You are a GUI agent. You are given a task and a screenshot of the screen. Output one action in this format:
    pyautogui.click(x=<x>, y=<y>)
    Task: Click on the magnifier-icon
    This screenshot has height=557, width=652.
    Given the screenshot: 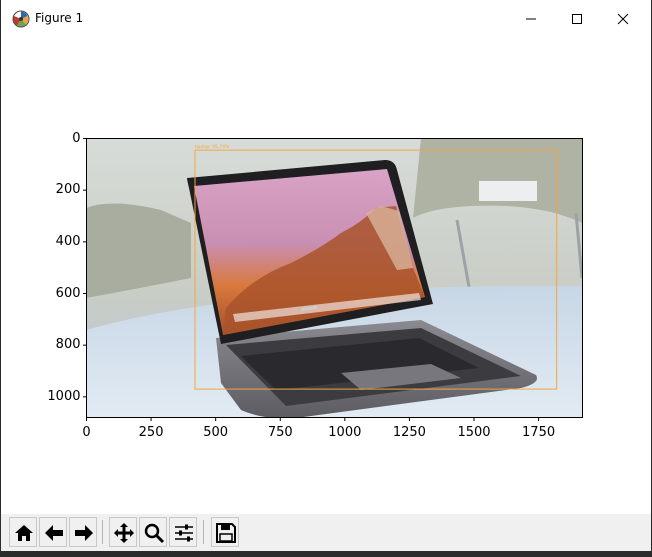 What is the action you would take?
    pyautogui.click(x=154, y=533)
    